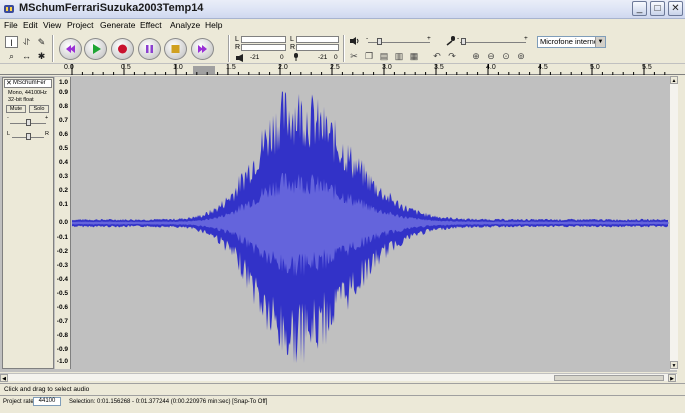 The image size is (685, 413). I want to click on draw-tool-icon: ✎, so click(41, 42).